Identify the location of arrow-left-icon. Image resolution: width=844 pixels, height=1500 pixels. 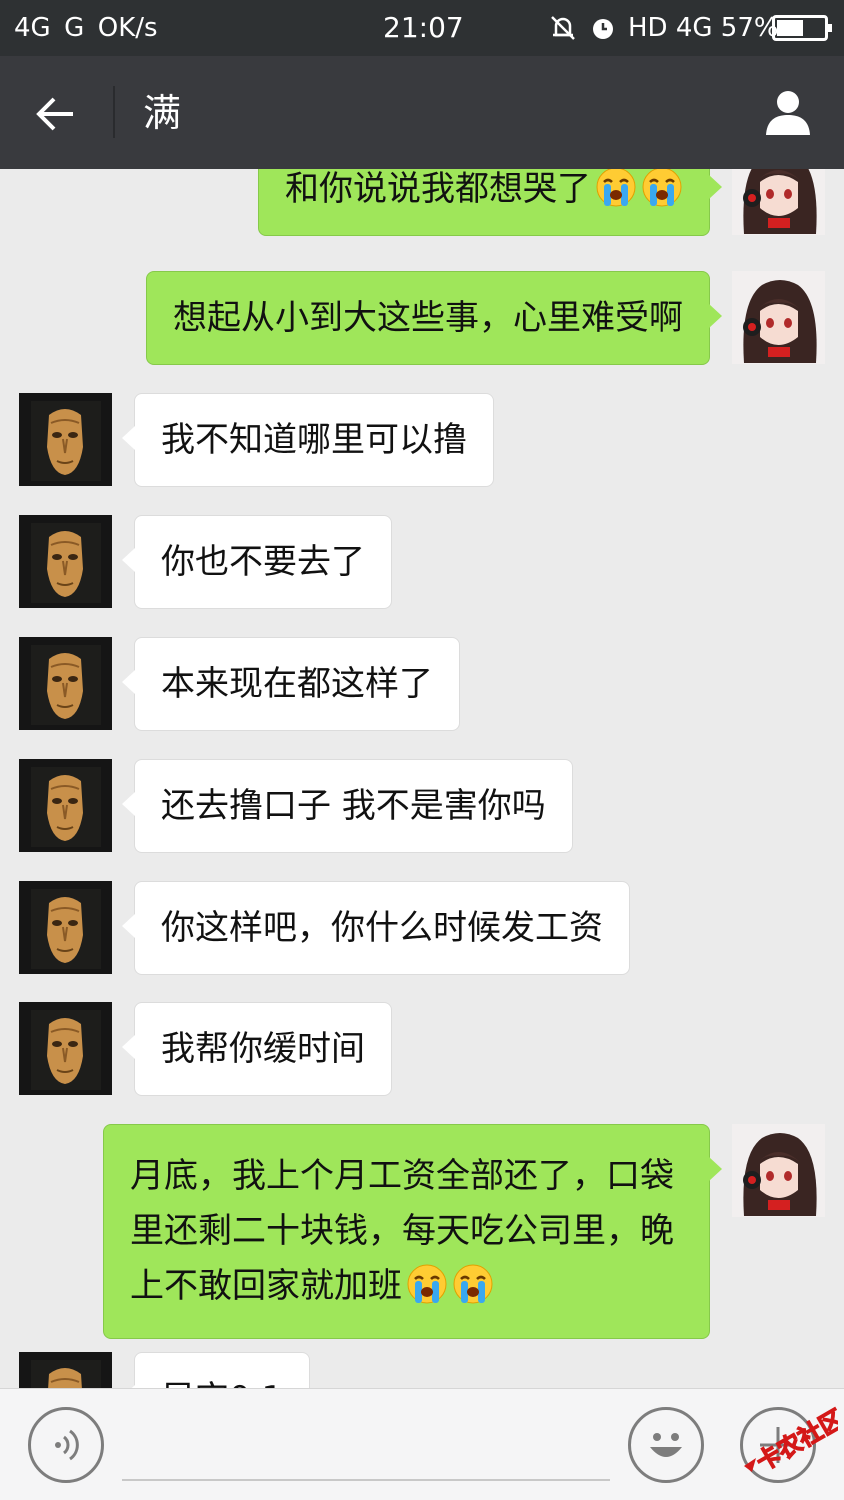
(54, 114).